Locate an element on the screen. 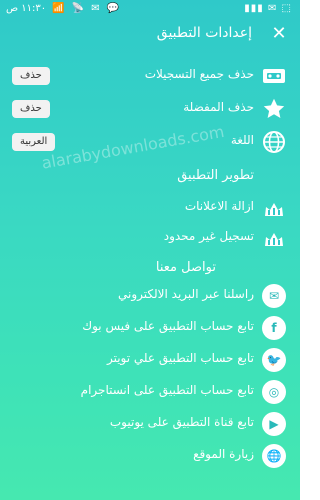 This screenshot has width=320, height=500. instagram-icon: ◎ is located at coordinates (274, 392).